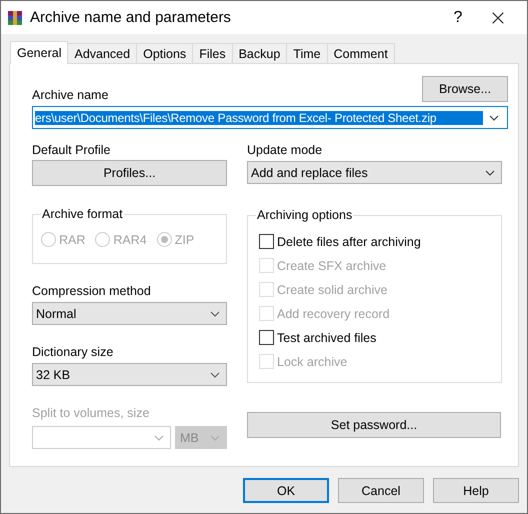 Image resolution: width=528 pixels, height=514 pixels. What do you see at coordinates (305, 215) in the screenshot?
I see `group-title: Archiving options` at bounding box center [305, 215].